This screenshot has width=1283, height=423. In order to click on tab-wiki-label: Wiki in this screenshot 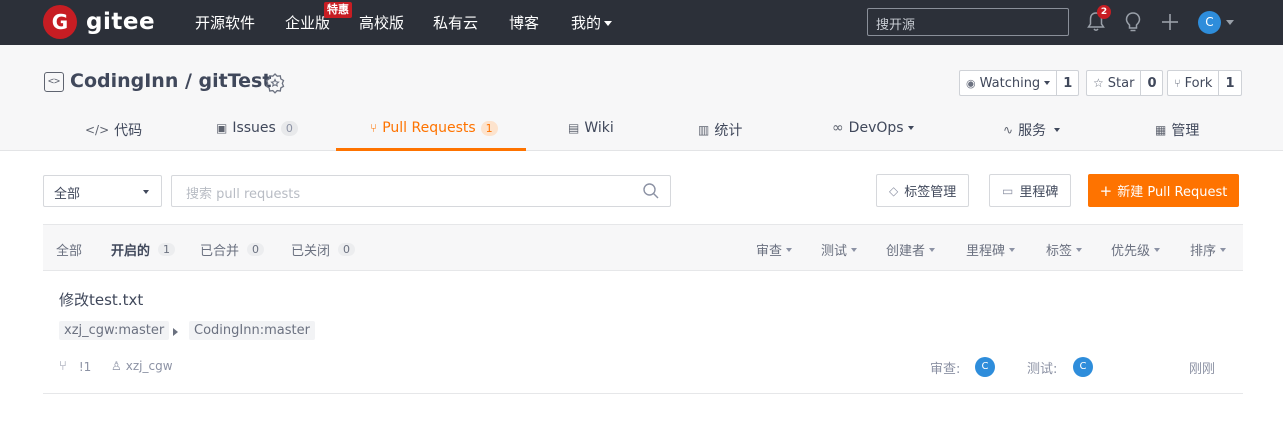, I will do `click(599, 128)`.